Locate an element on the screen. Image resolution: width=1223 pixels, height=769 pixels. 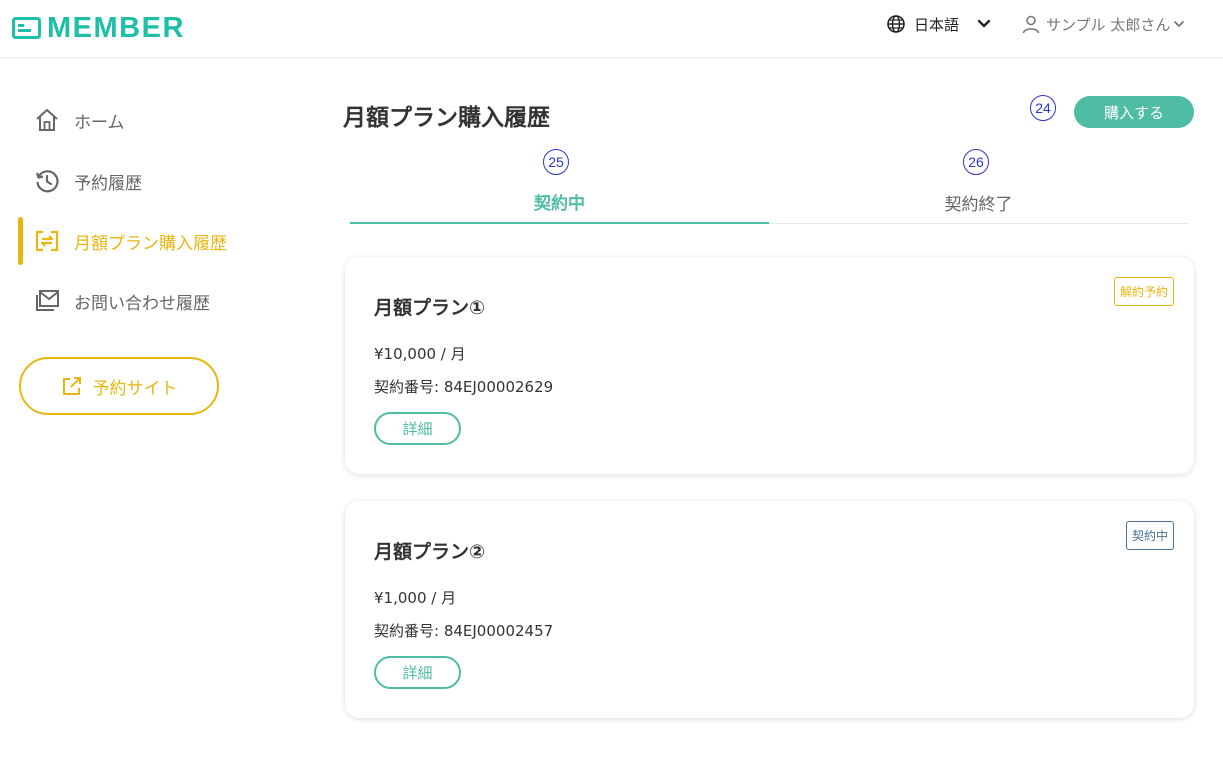
status-badge: 解約予約 is located at coordinates (1143, 291).